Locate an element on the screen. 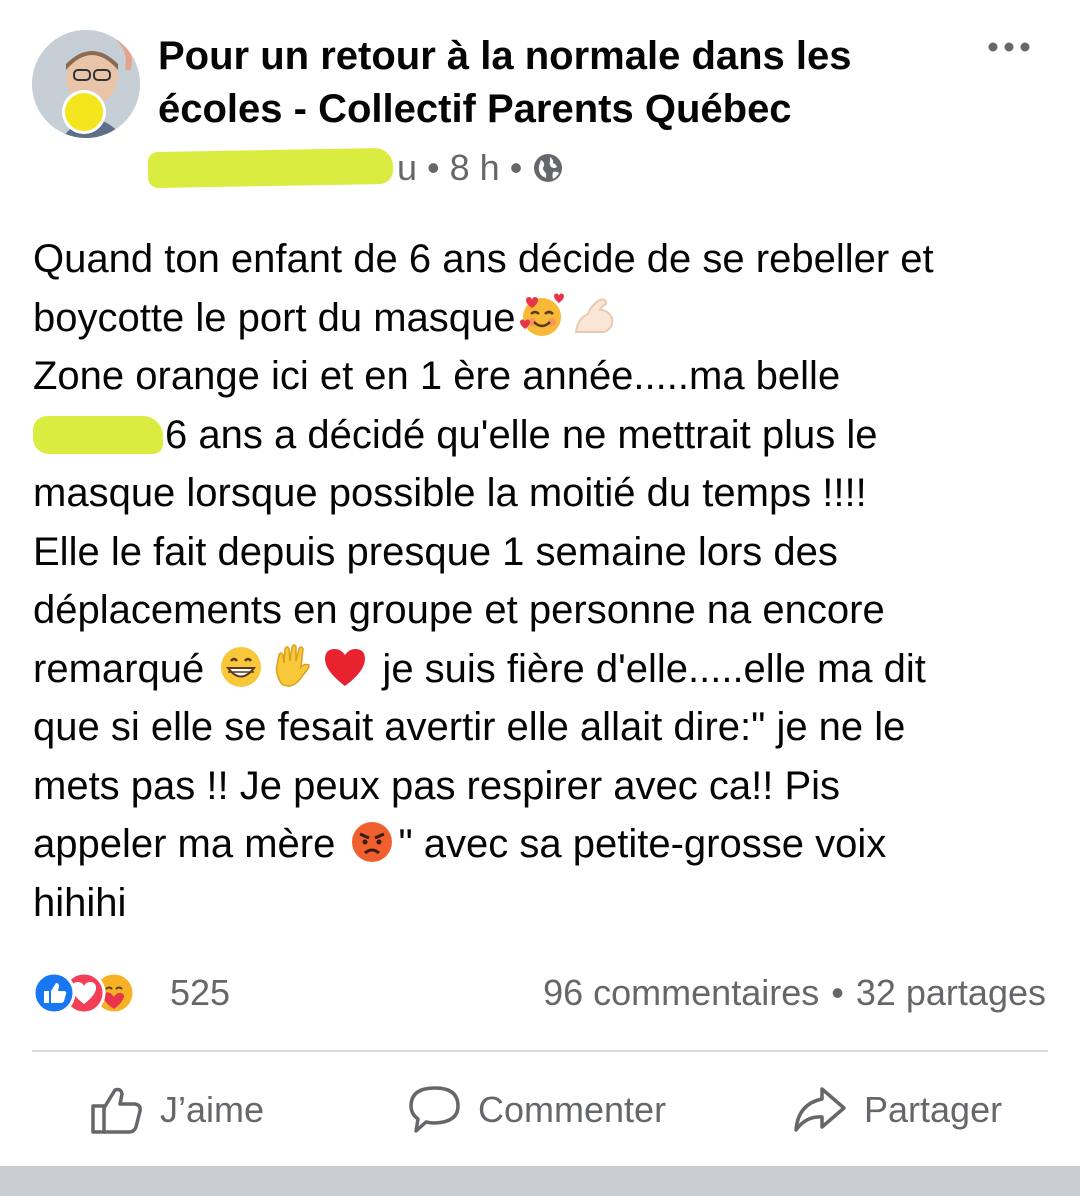 This screenshot has width=1080, height=1196. divider is located at coordinates (540, 1051).